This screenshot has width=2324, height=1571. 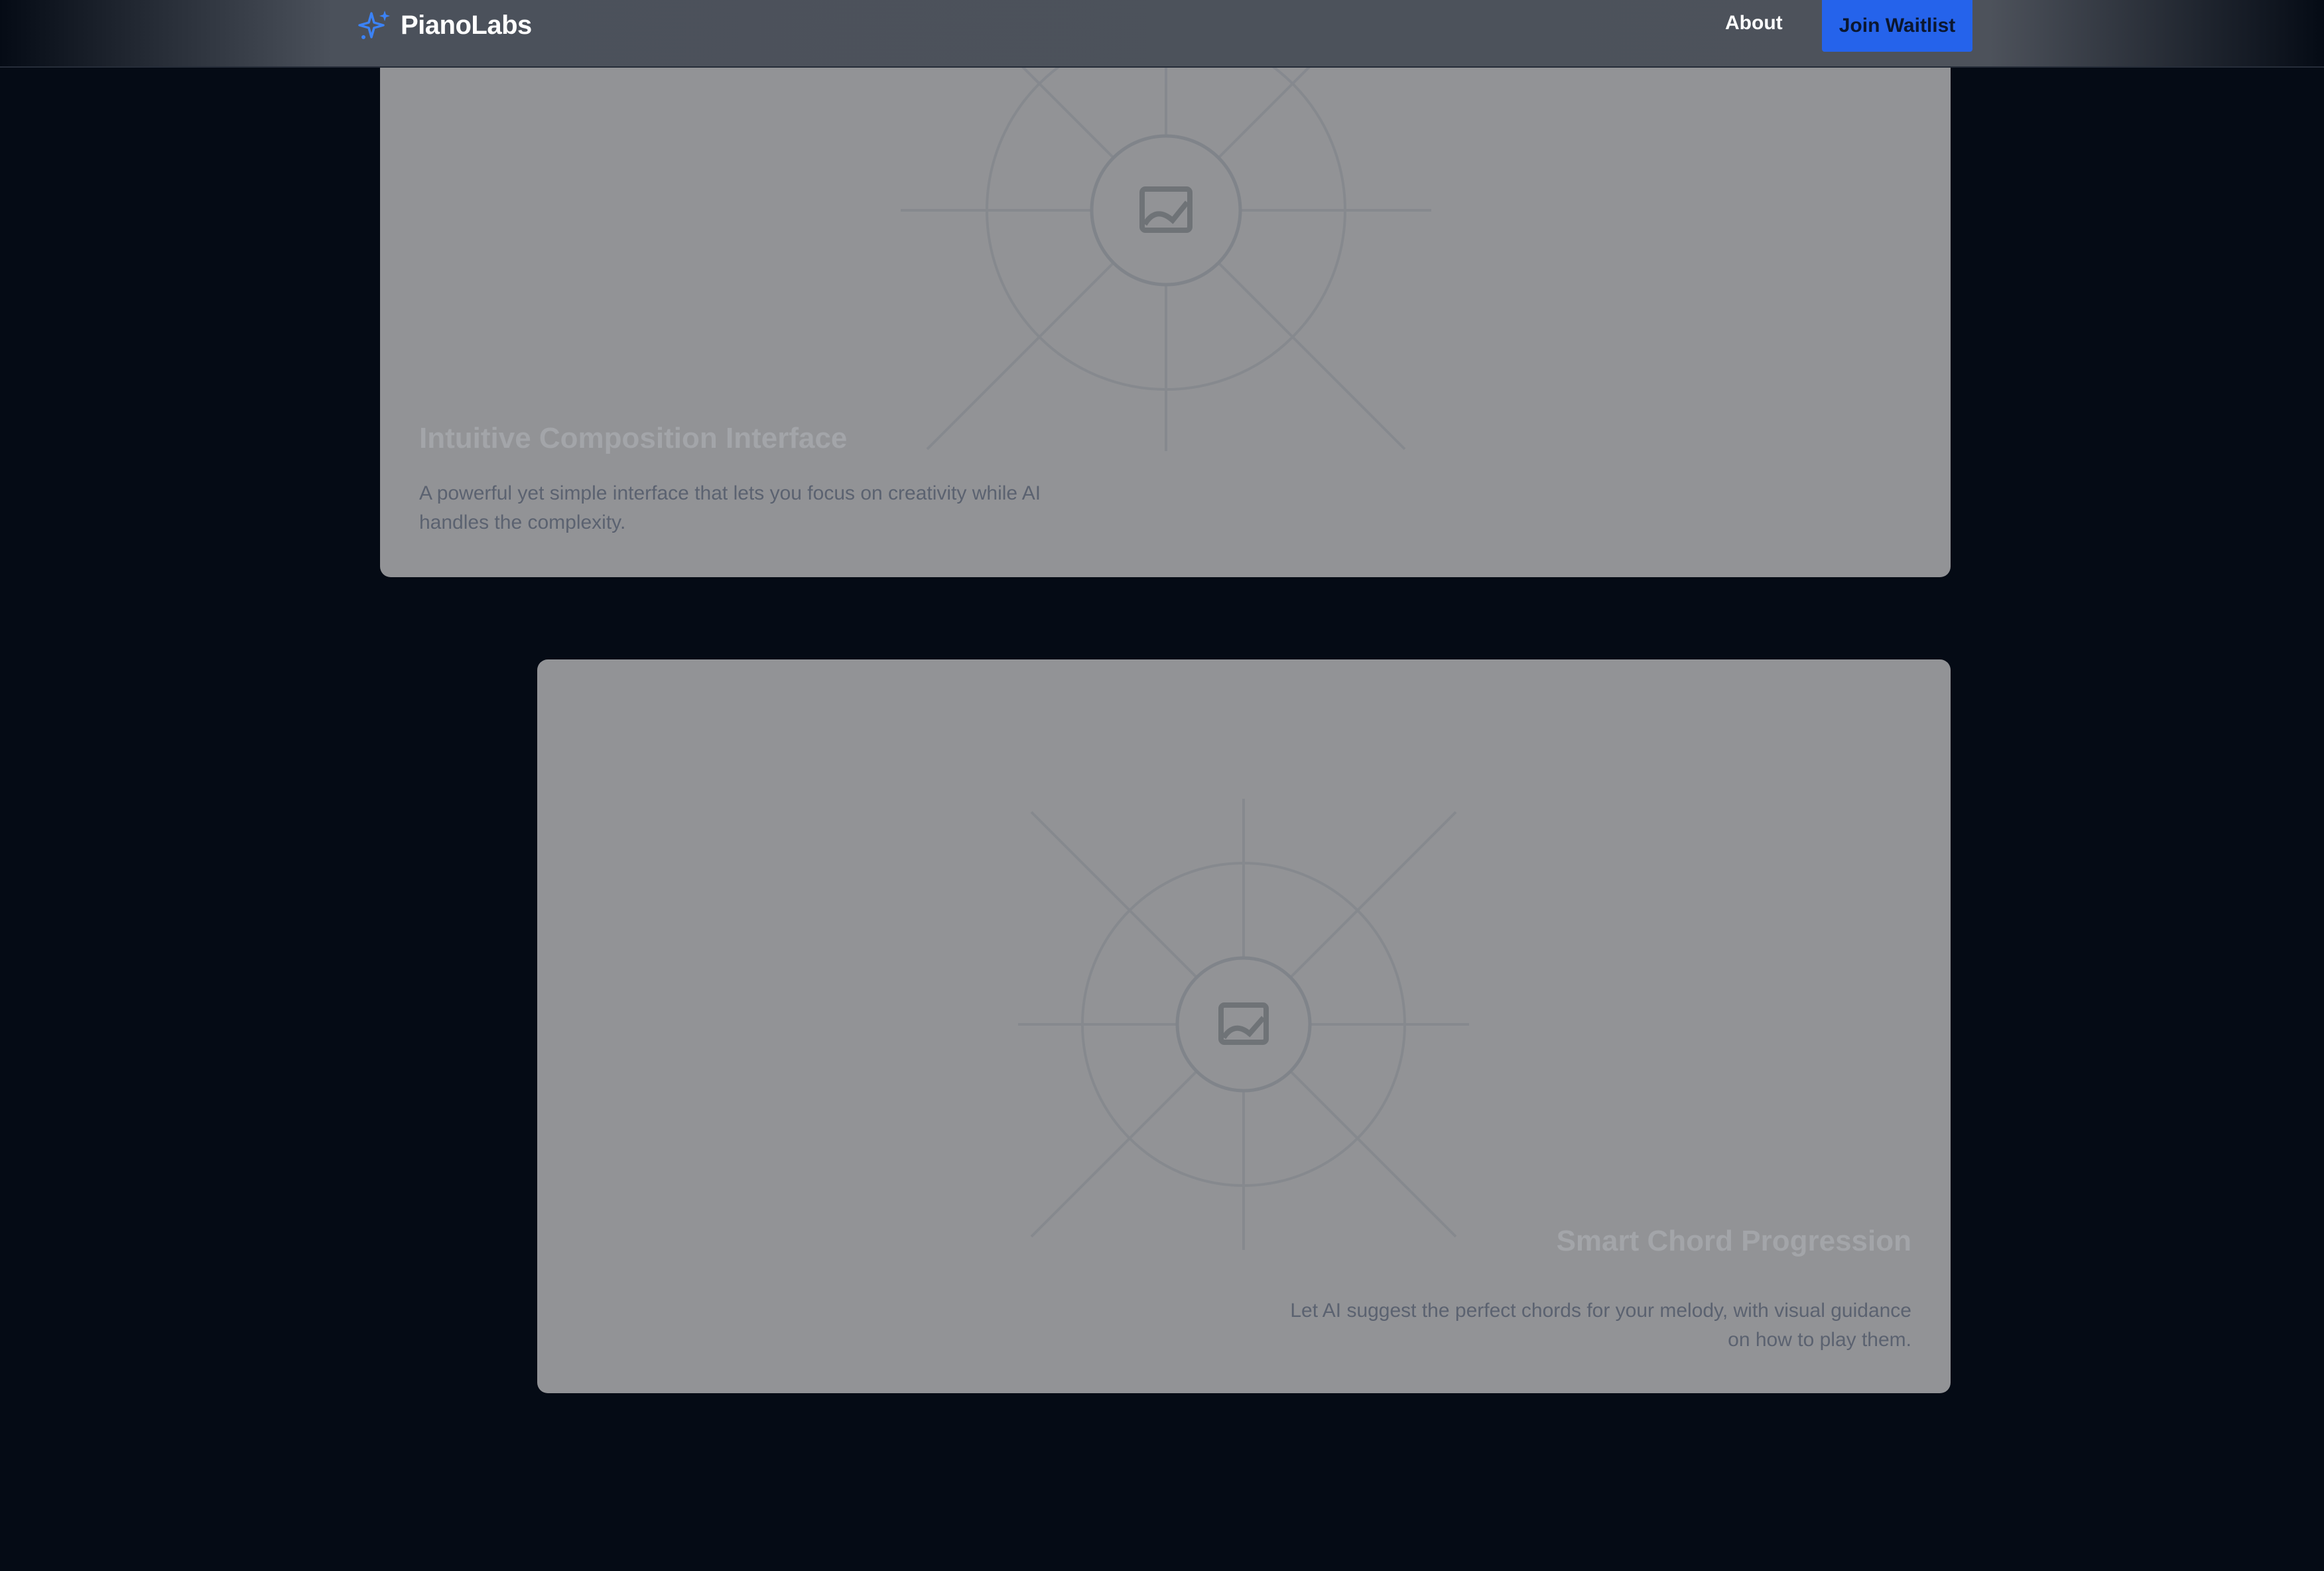 What do you see at coordinates (1733, 1241) in the screenshot?
I see `feature-title: Smart Chord Progression` at bounding box center [1733, 1241].